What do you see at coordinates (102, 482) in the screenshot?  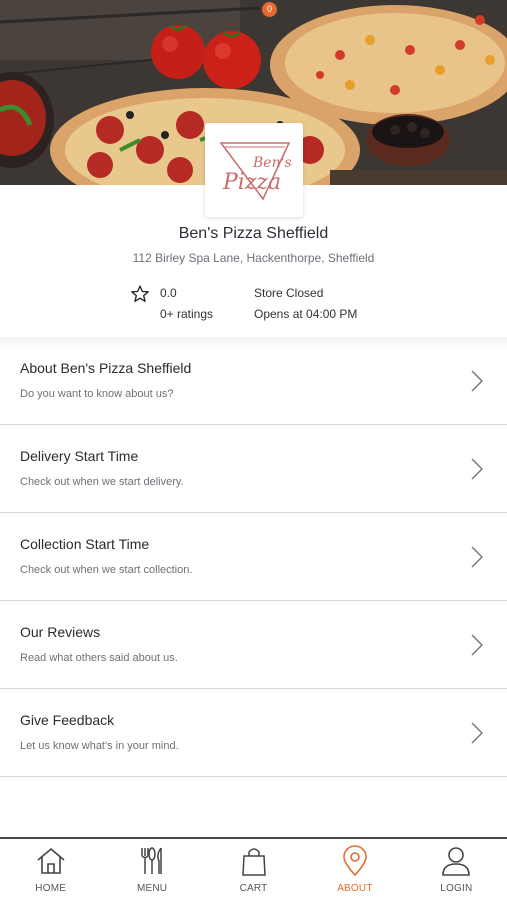 I see `menu-item-subtitle: Check out when we start delivery.` at bounding box center [102, 482].